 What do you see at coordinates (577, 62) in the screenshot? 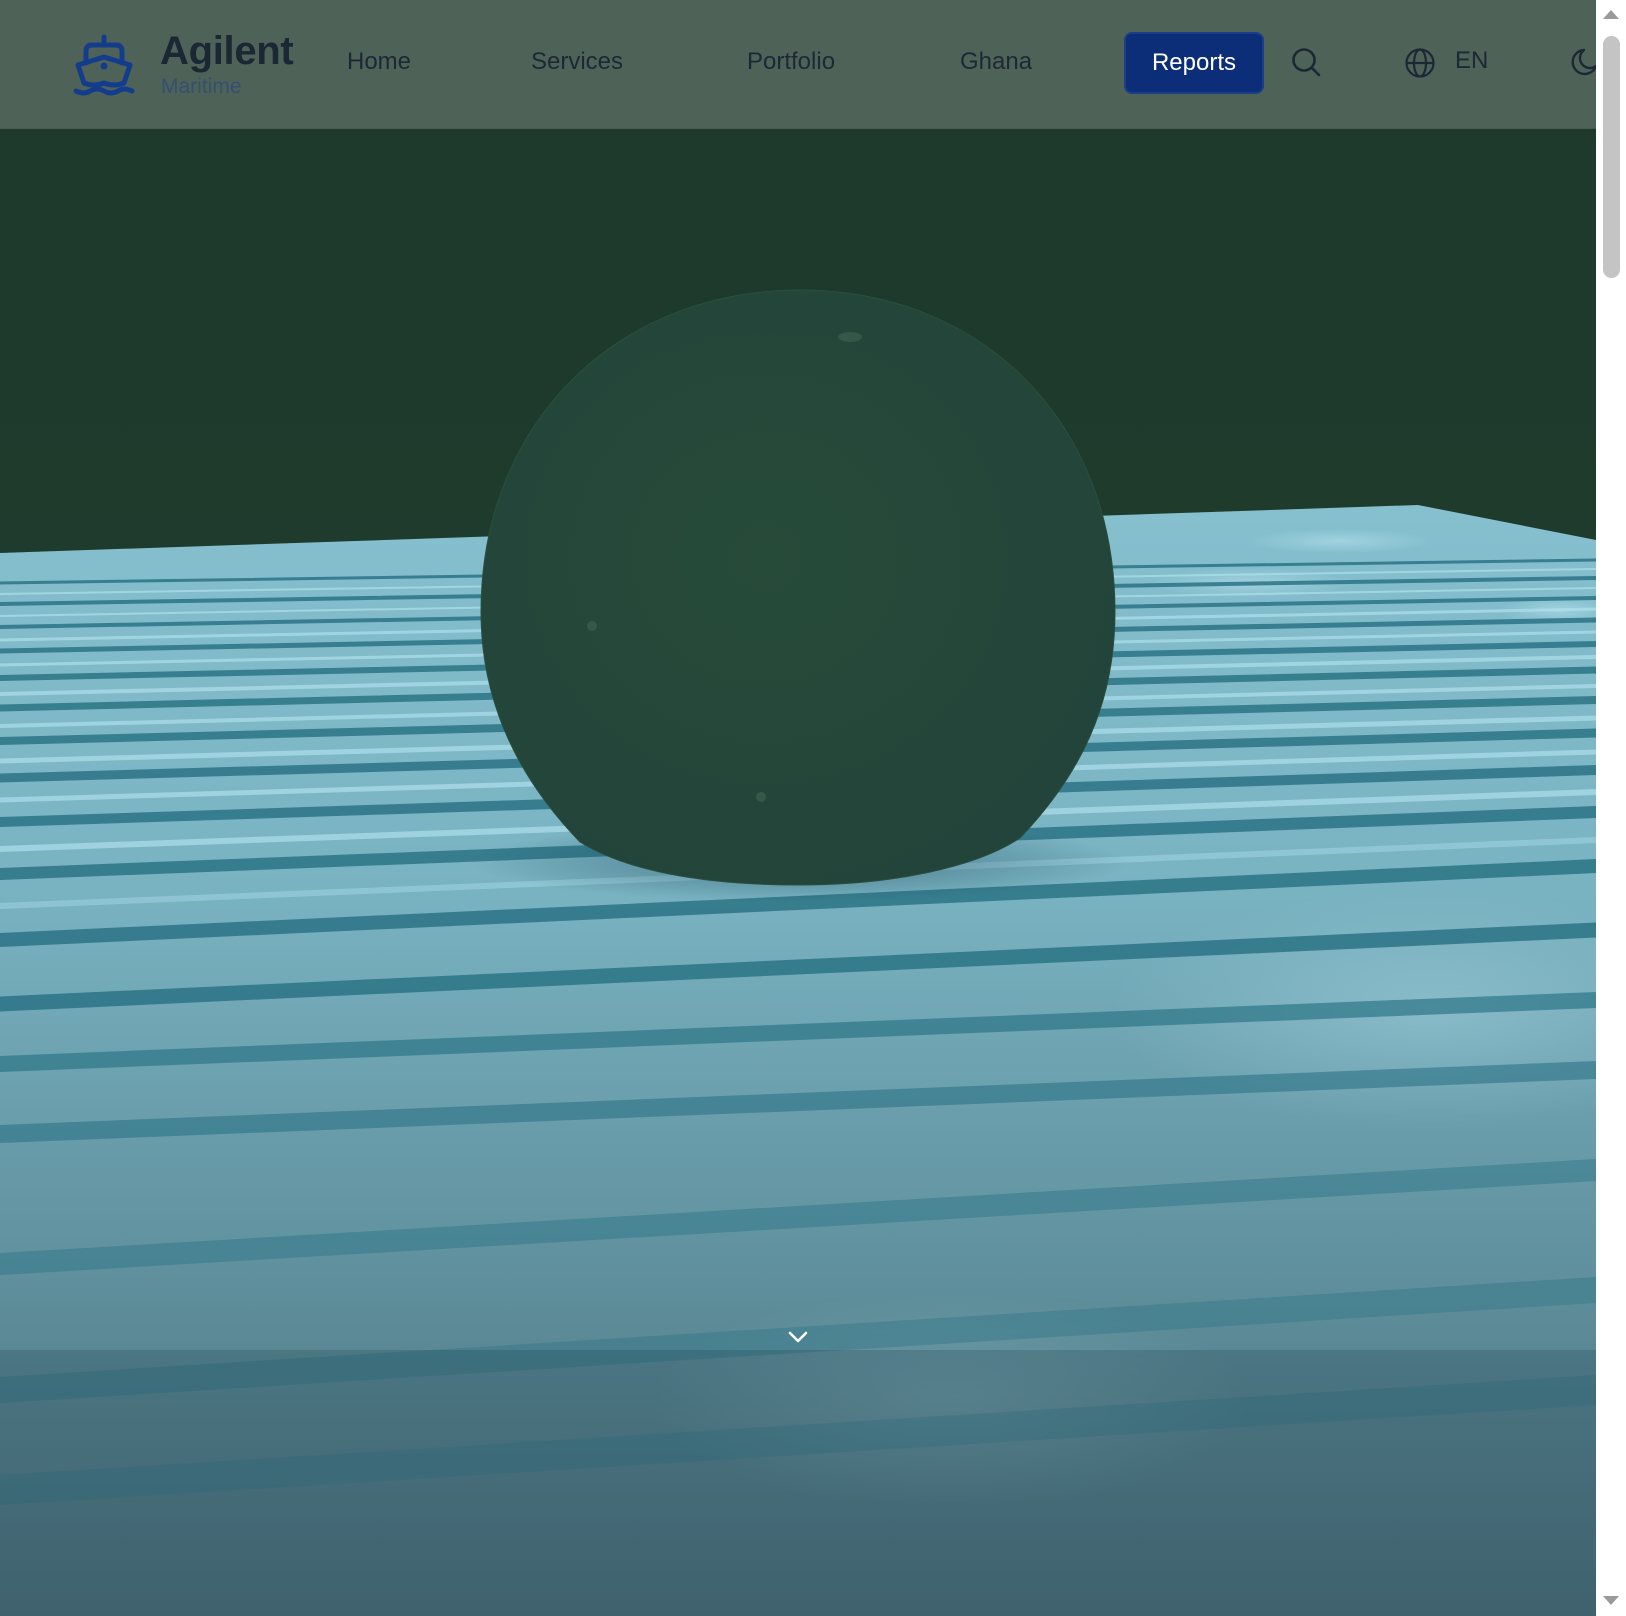
I see `nav-item-services: Services` at bounding box center [577, 62].